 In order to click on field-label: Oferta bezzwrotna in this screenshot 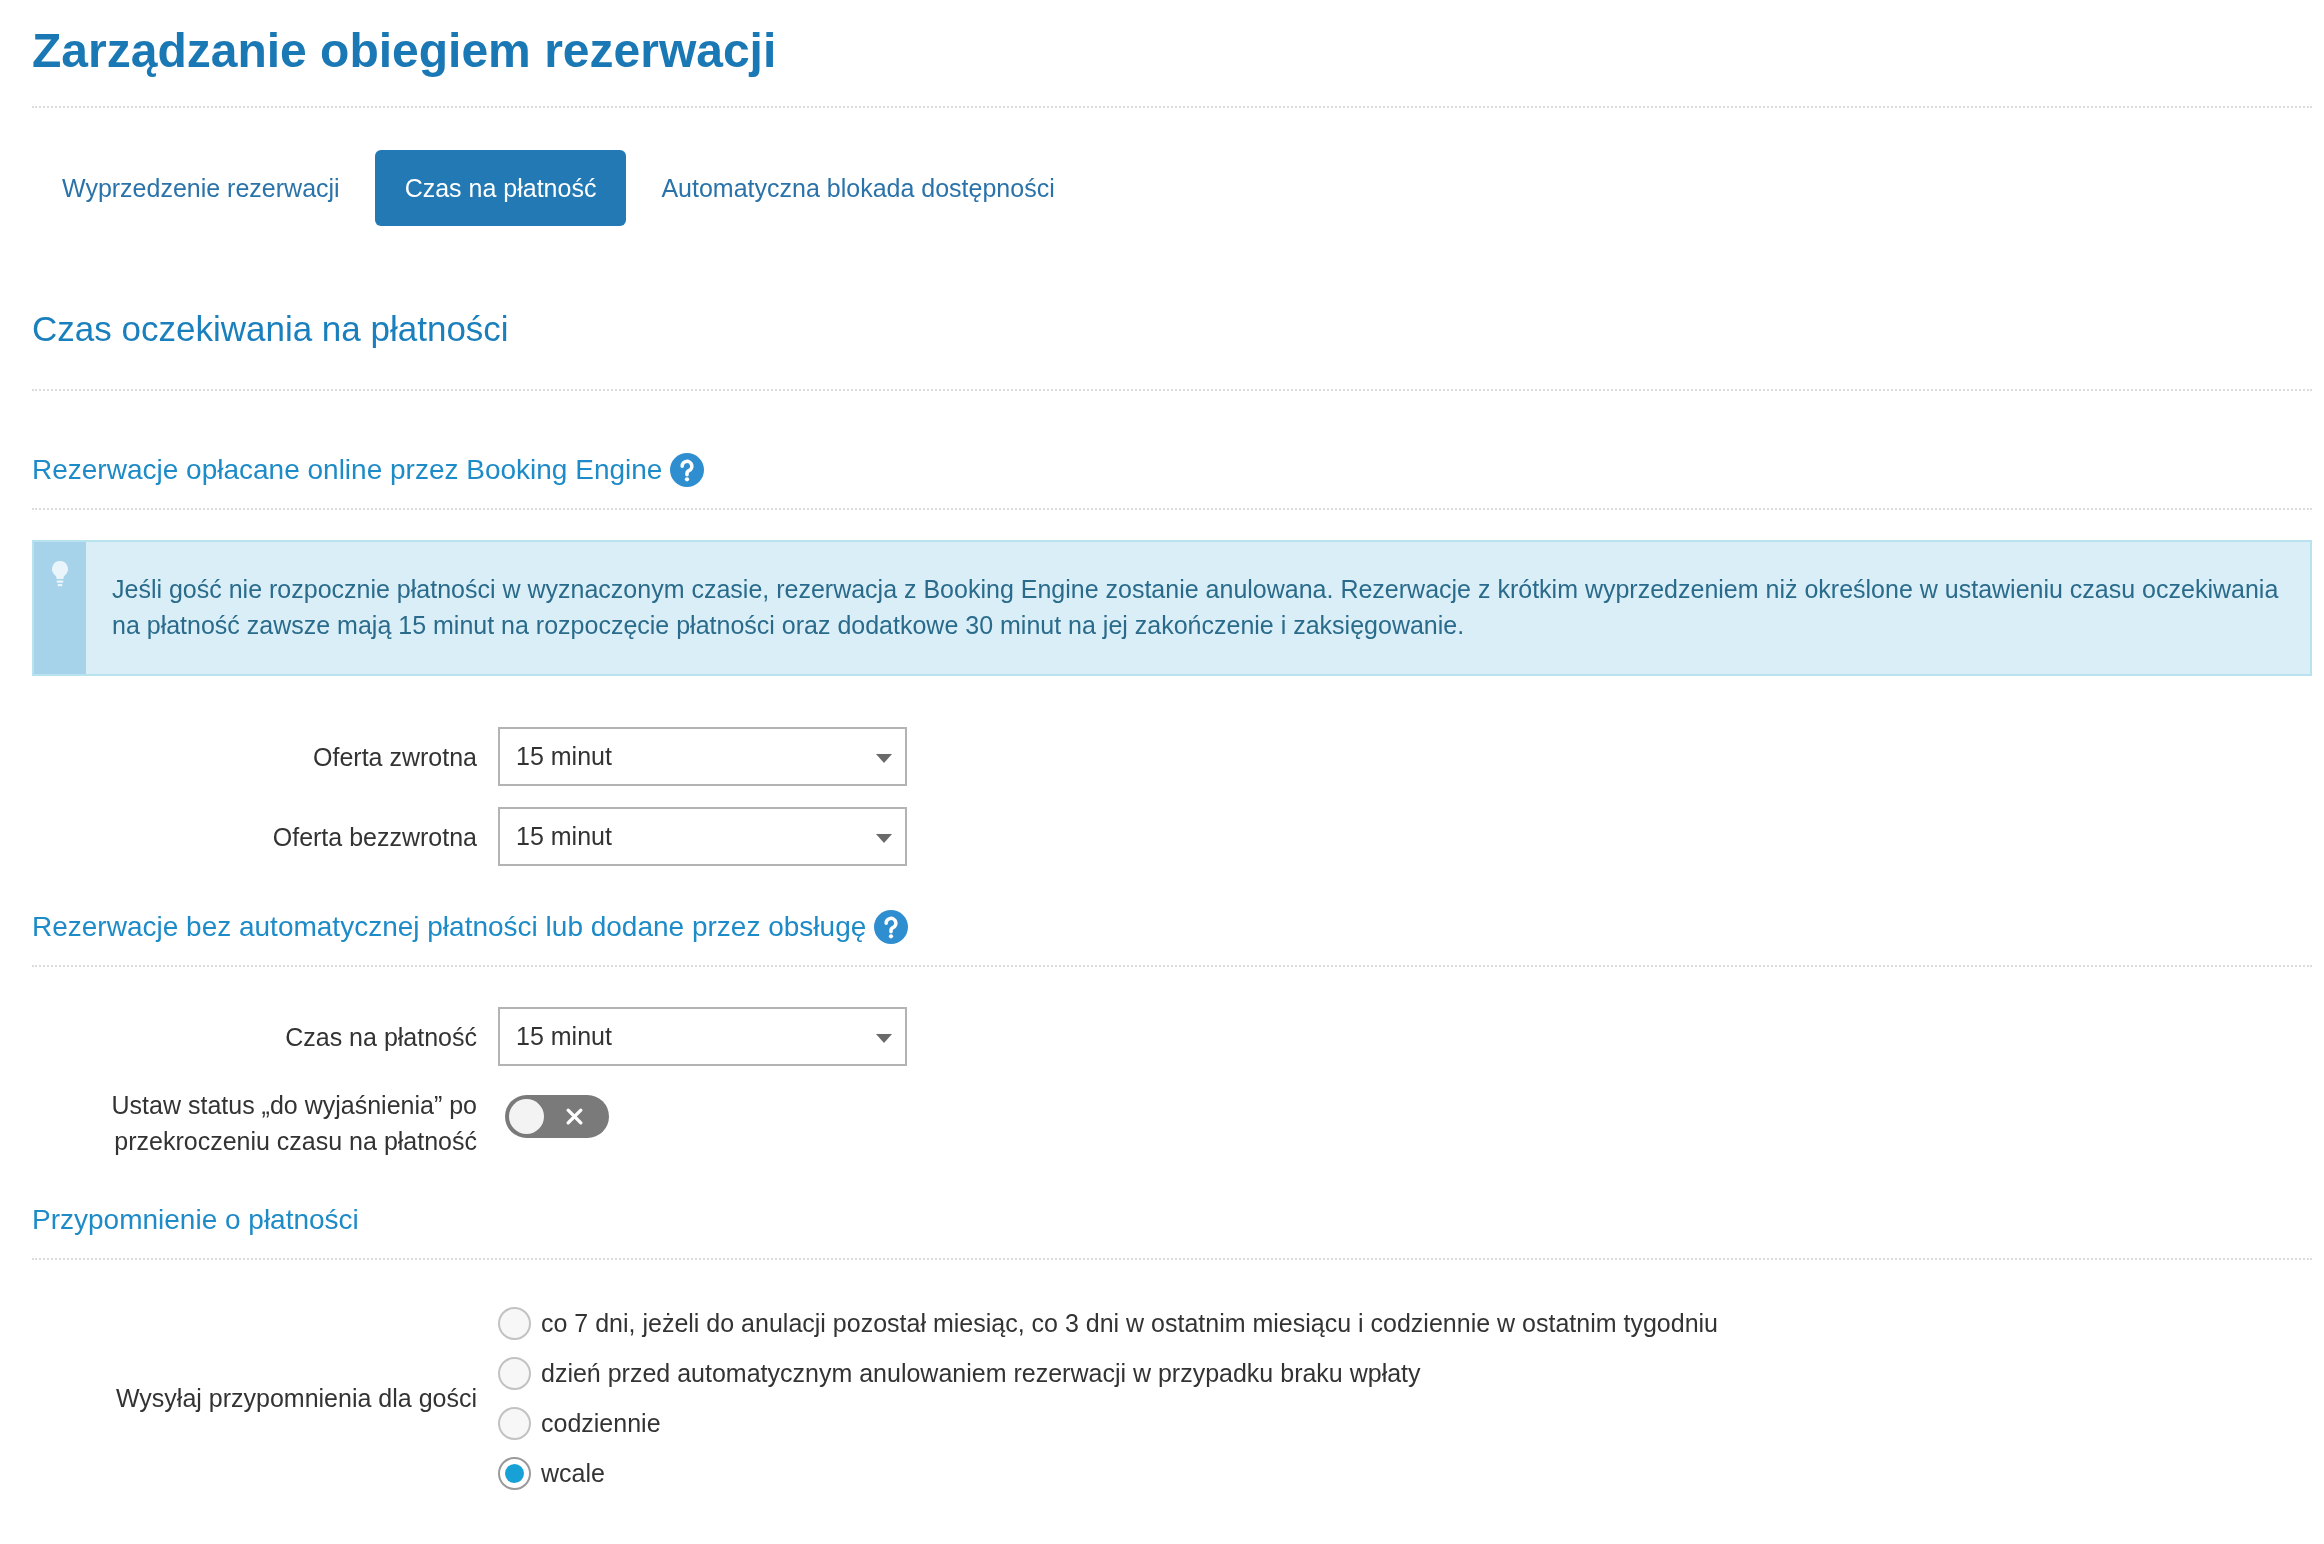, I will do `click(374, 837)`.